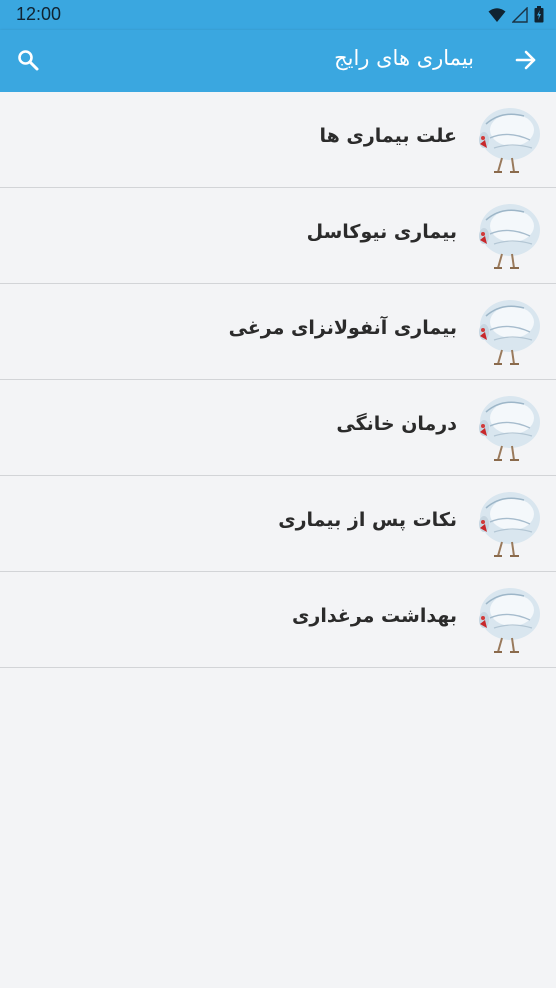 Image resolution: width=556 pixels, height=988 pixels. Describe the element at coordinates (497, 14) in the screenshot. I see `wifi-icon` at that location.